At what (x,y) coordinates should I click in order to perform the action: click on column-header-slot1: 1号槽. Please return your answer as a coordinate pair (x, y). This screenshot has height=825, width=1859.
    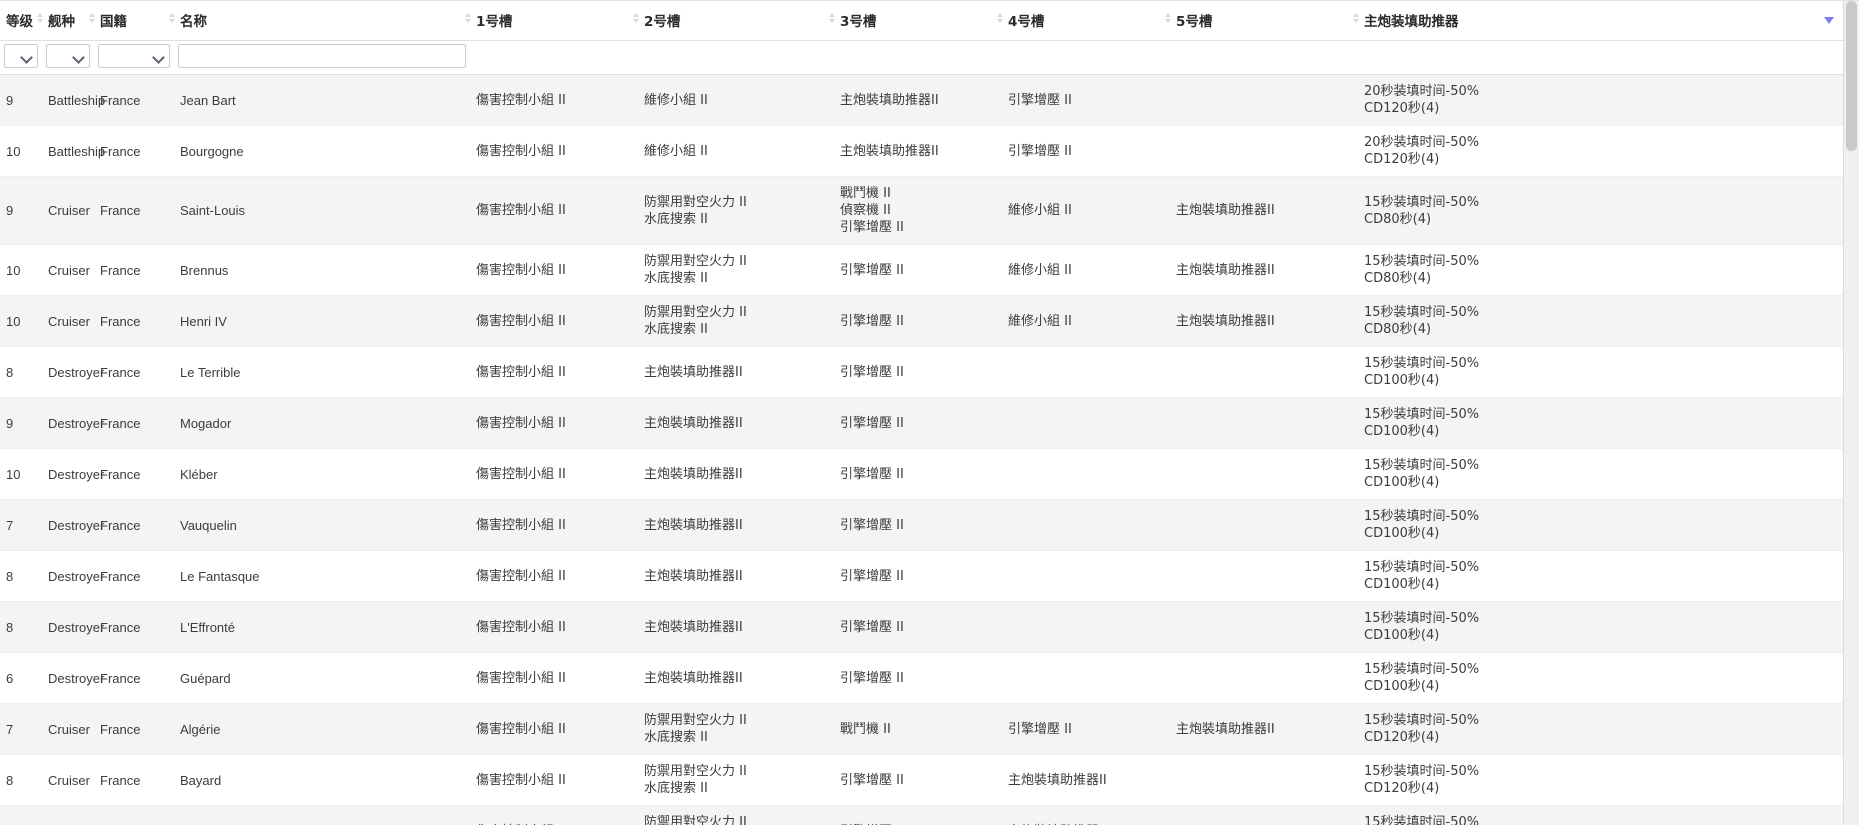
    Looking at the image, I should click on (551, 21).